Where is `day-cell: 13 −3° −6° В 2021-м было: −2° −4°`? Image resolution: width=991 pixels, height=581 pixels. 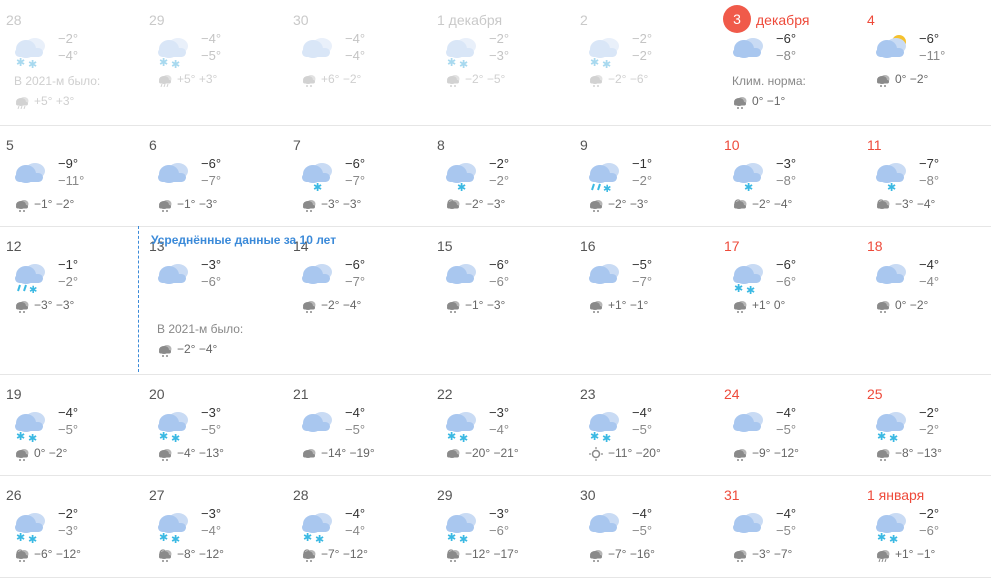 day-cell: 13 −3° −6° В 2021-м было: −2° −4° is located at coordinates (213, 300).